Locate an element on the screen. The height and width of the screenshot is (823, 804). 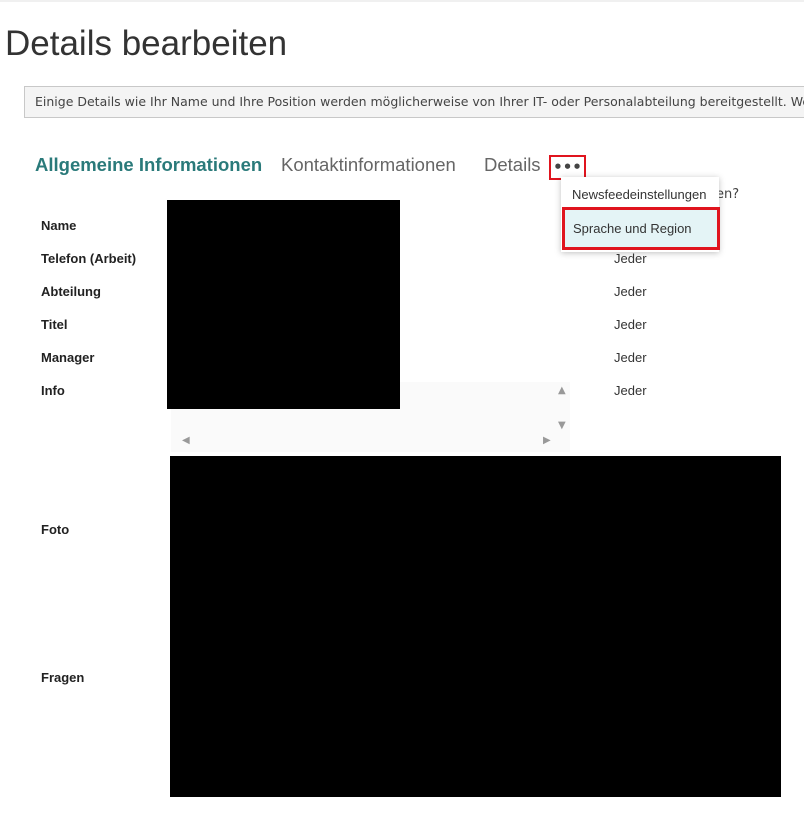
visibility-manager: Jeder is located at coordinates (630, 357).